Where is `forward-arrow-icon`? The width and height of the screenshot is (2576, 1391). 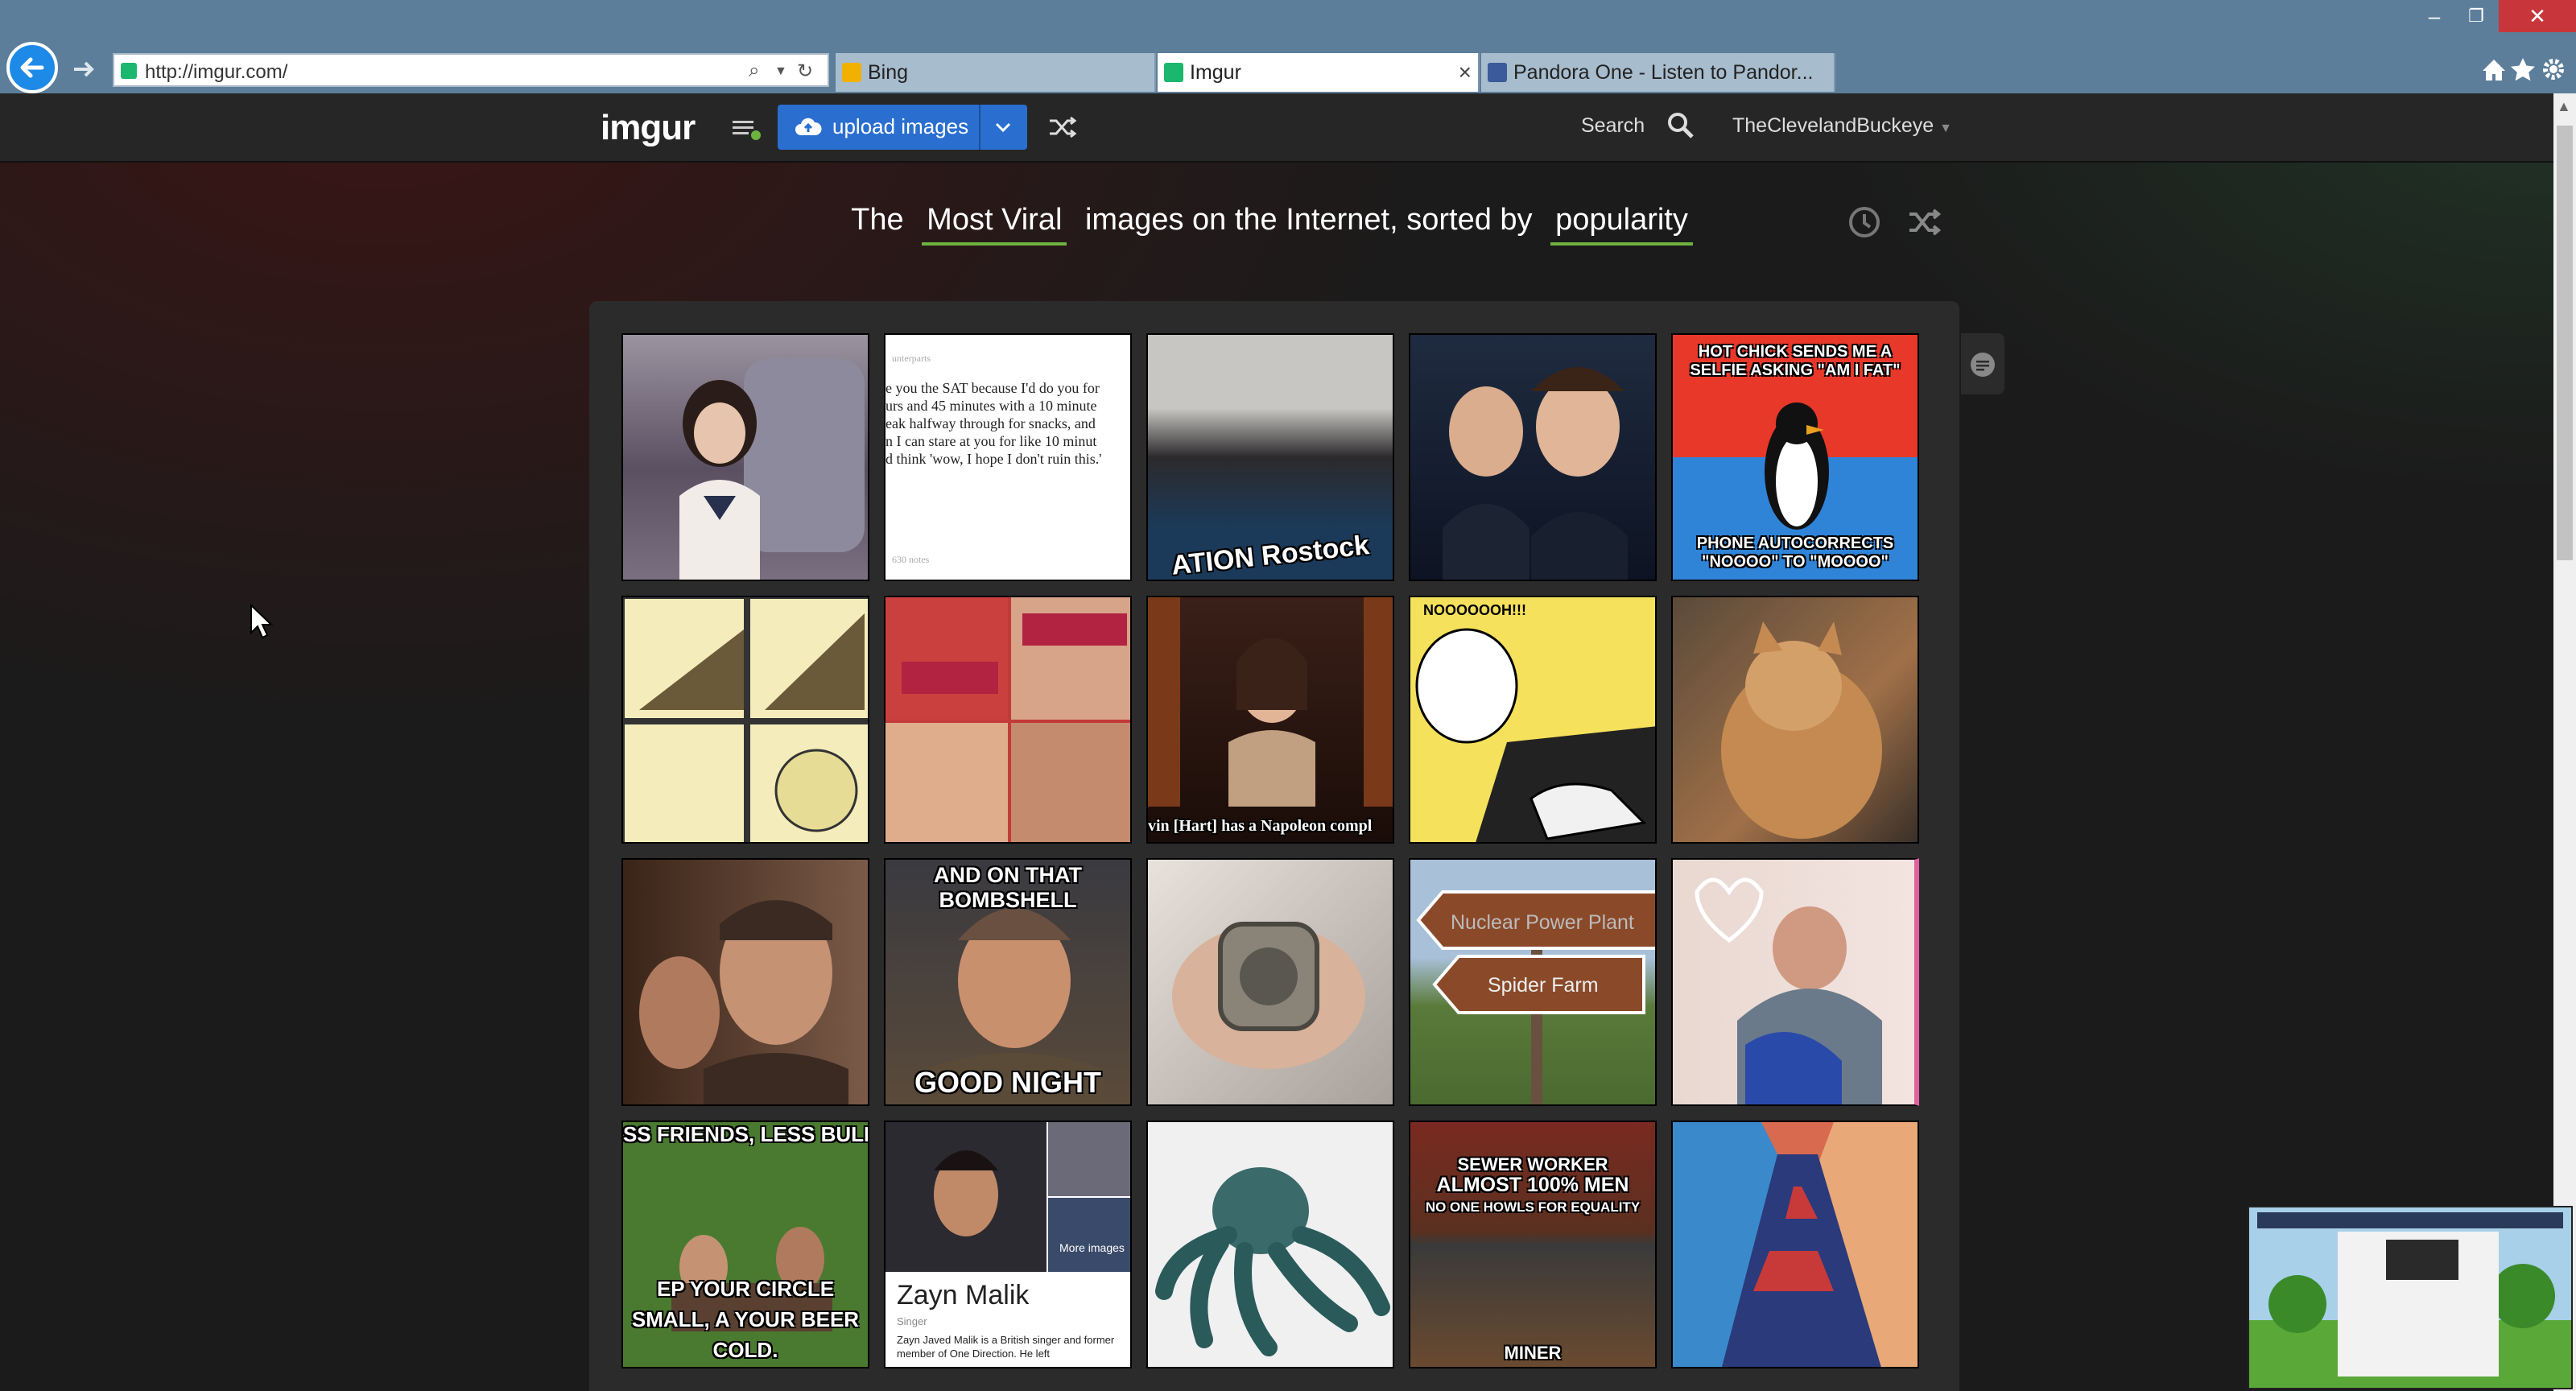 forward-arrow-icon is located at coordinates (84, 69).